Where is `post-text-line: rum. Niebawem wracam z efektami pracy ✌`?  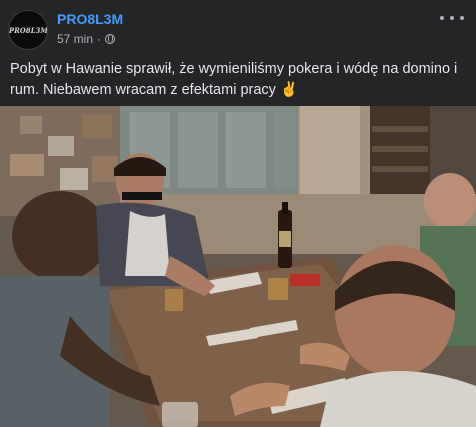 post-text-line: rum. Niebawem wracam z efektami pracy ✌ is located at coordinates (238, 90).